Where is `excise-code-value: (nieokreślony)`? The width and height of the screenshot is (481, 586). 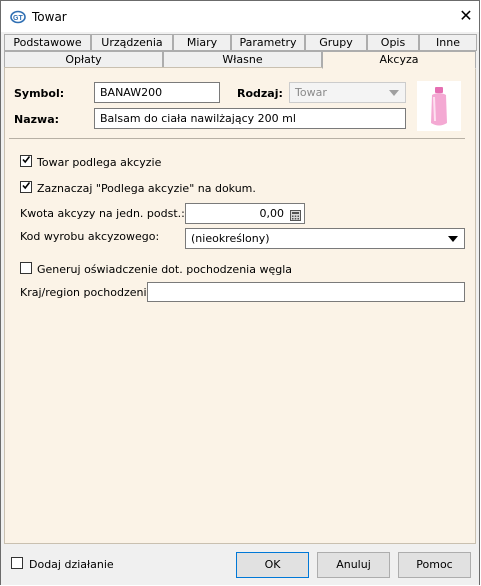
excise-code-value: (nieokreślony) is located at coordinates (230, 238).